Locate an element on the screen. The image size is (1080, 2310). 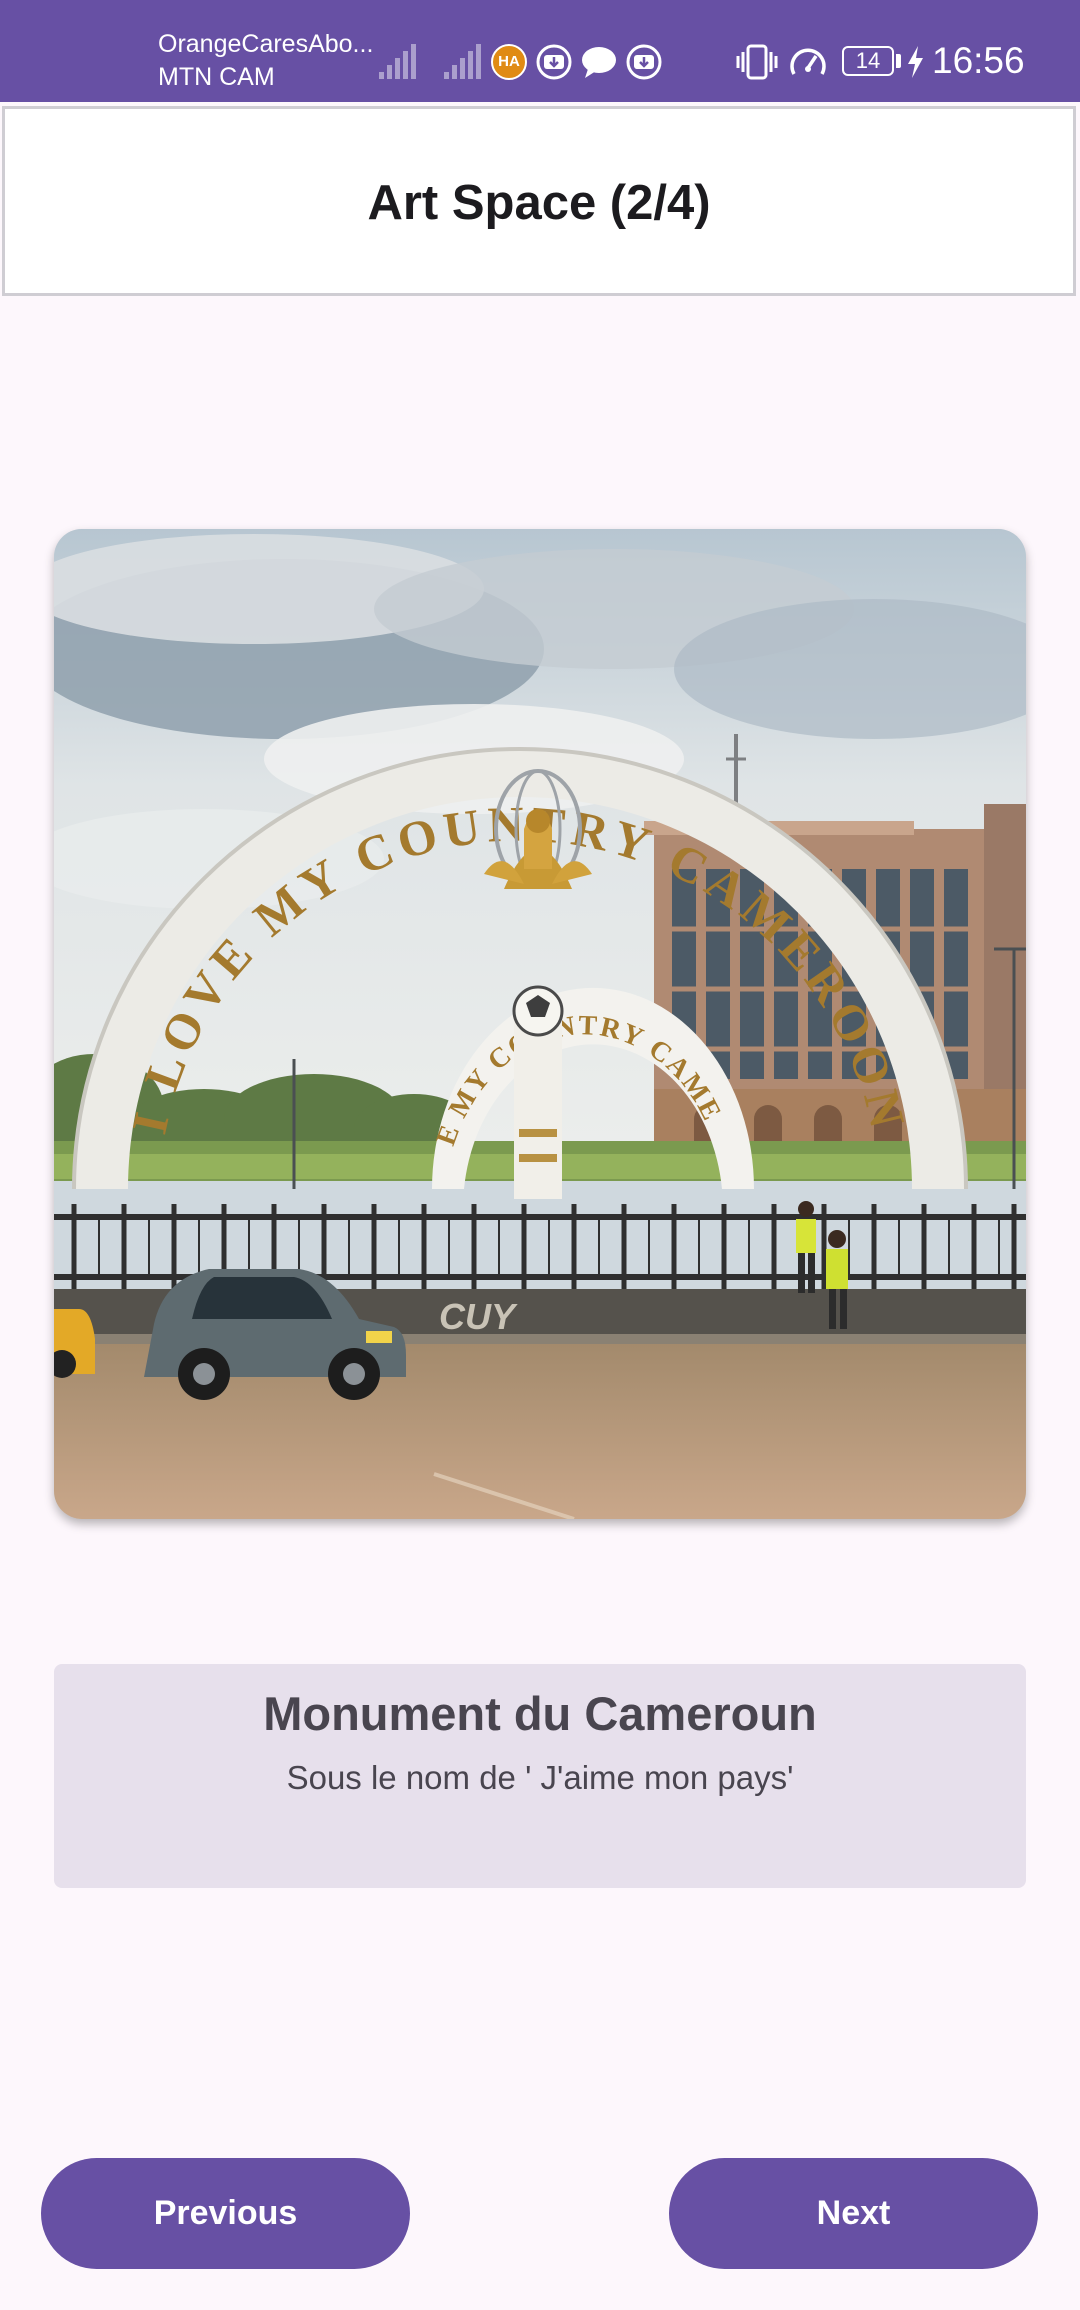
carrier-info: OrangeCaresAbo... MTN CAM is located at coordinates (265, 61).